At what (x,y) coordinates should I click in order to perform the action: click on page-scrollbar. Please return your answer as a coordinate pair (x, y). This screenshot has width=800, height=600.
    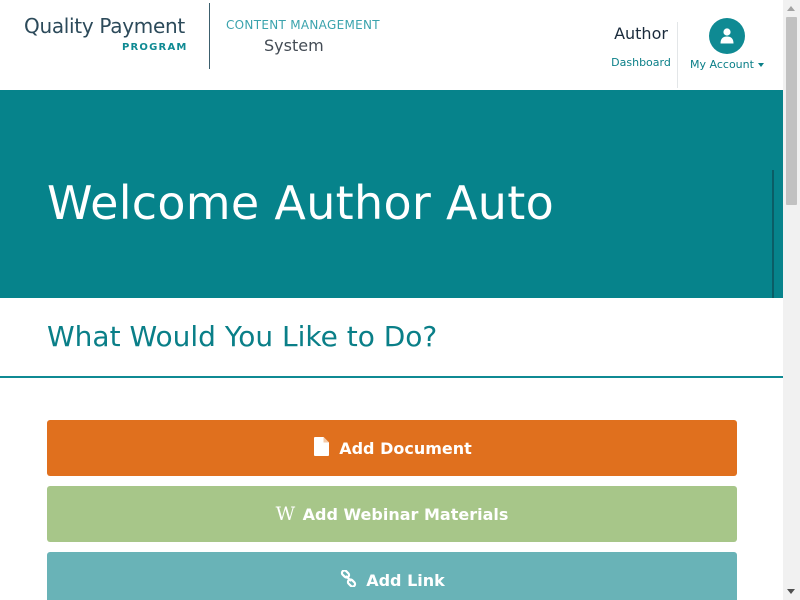
    Looking at the image, I should click on (791, 300).